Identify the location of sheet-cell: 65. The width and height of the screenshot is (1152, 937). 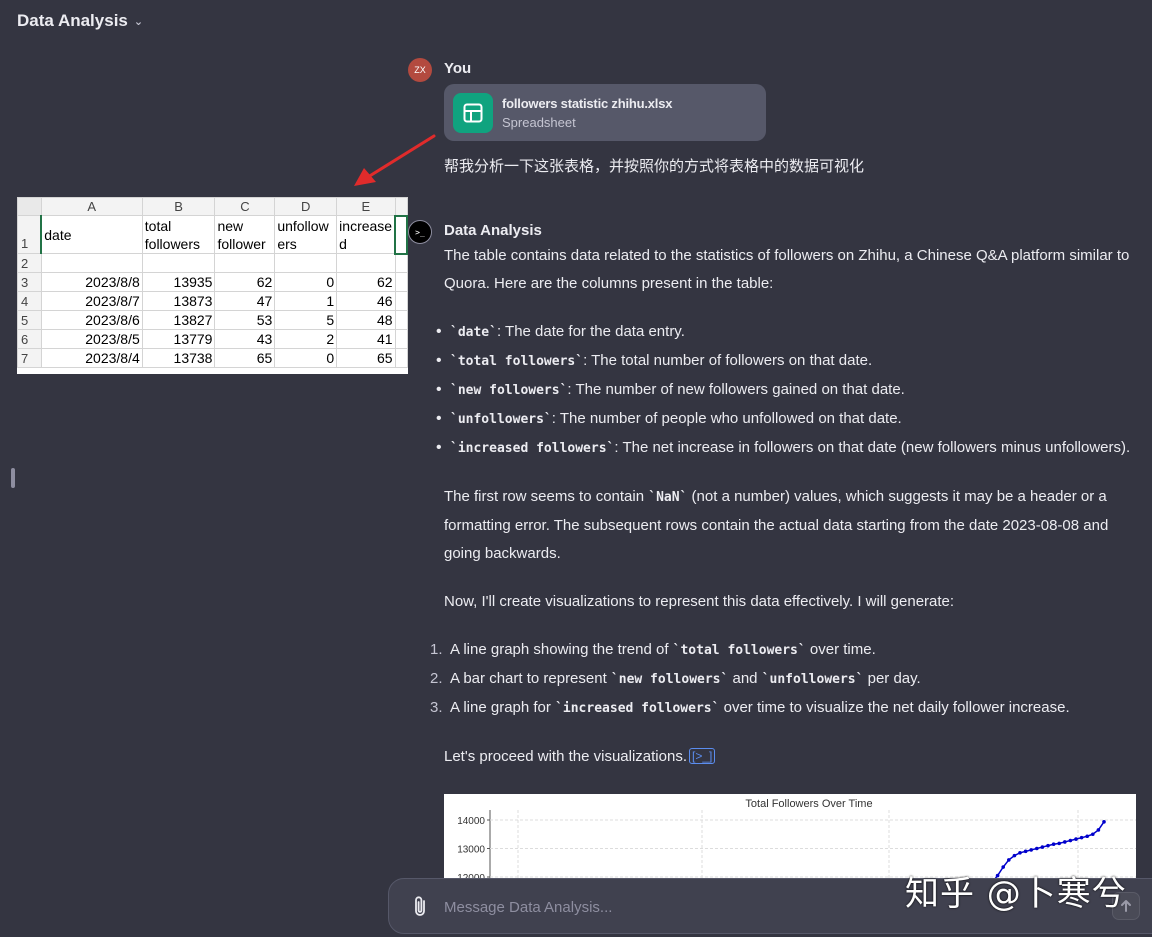
(366, 358).